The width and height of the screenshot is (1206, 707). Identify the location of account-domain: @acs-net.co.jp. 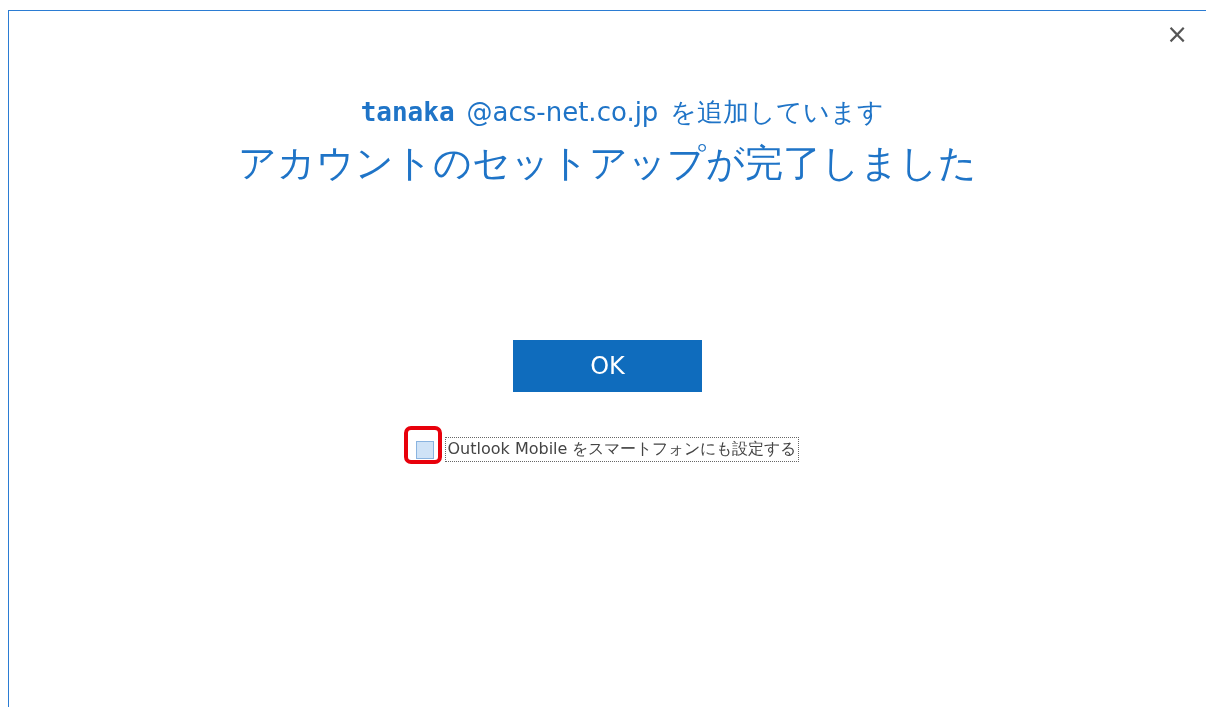
(562, 112).